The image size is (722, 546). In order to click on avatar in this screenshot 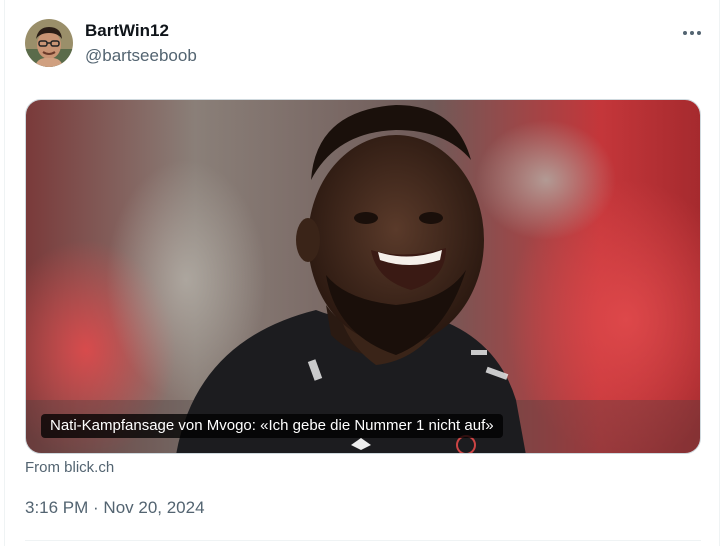, I will do `click(49, 43)`.